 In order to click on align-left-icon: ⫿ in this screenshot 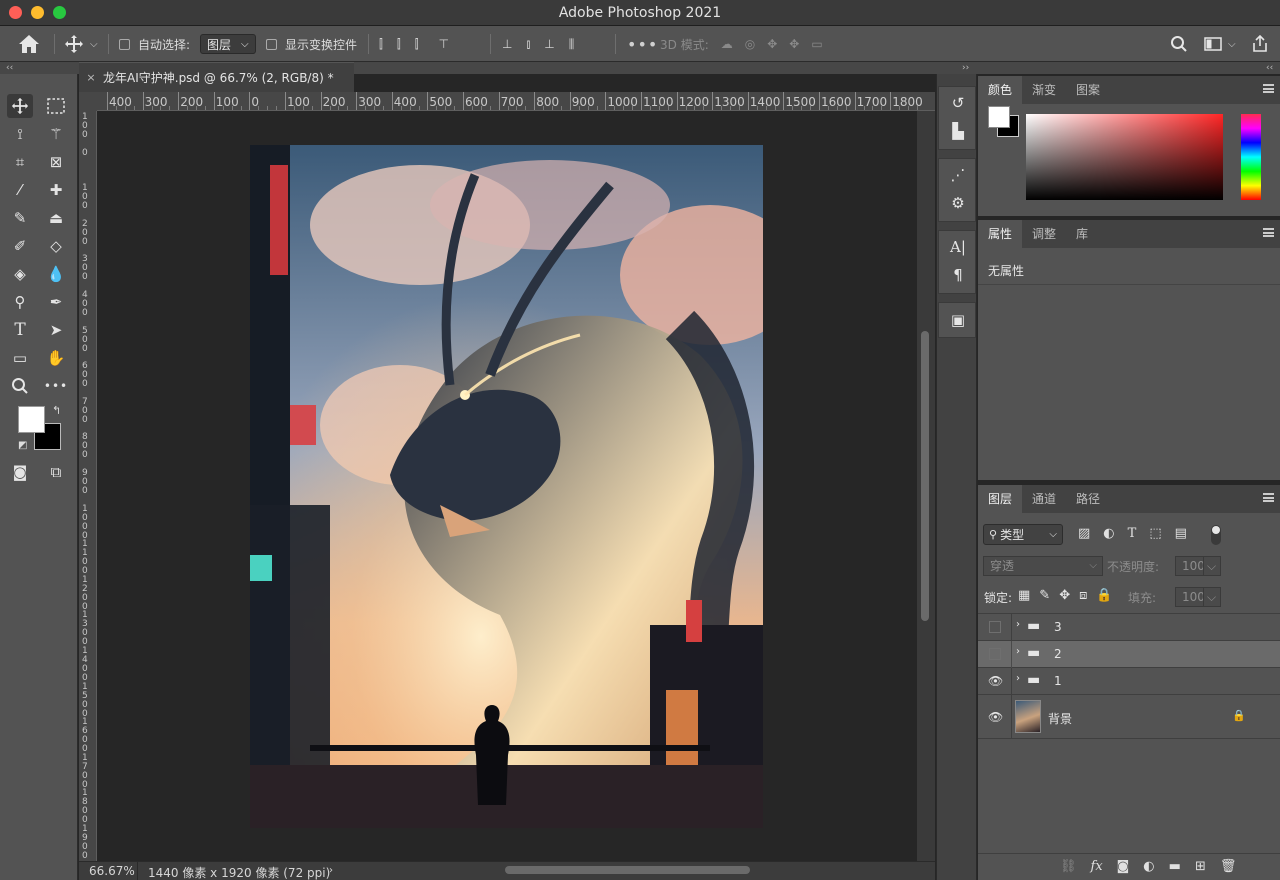, I will do `click(381, 44)`.